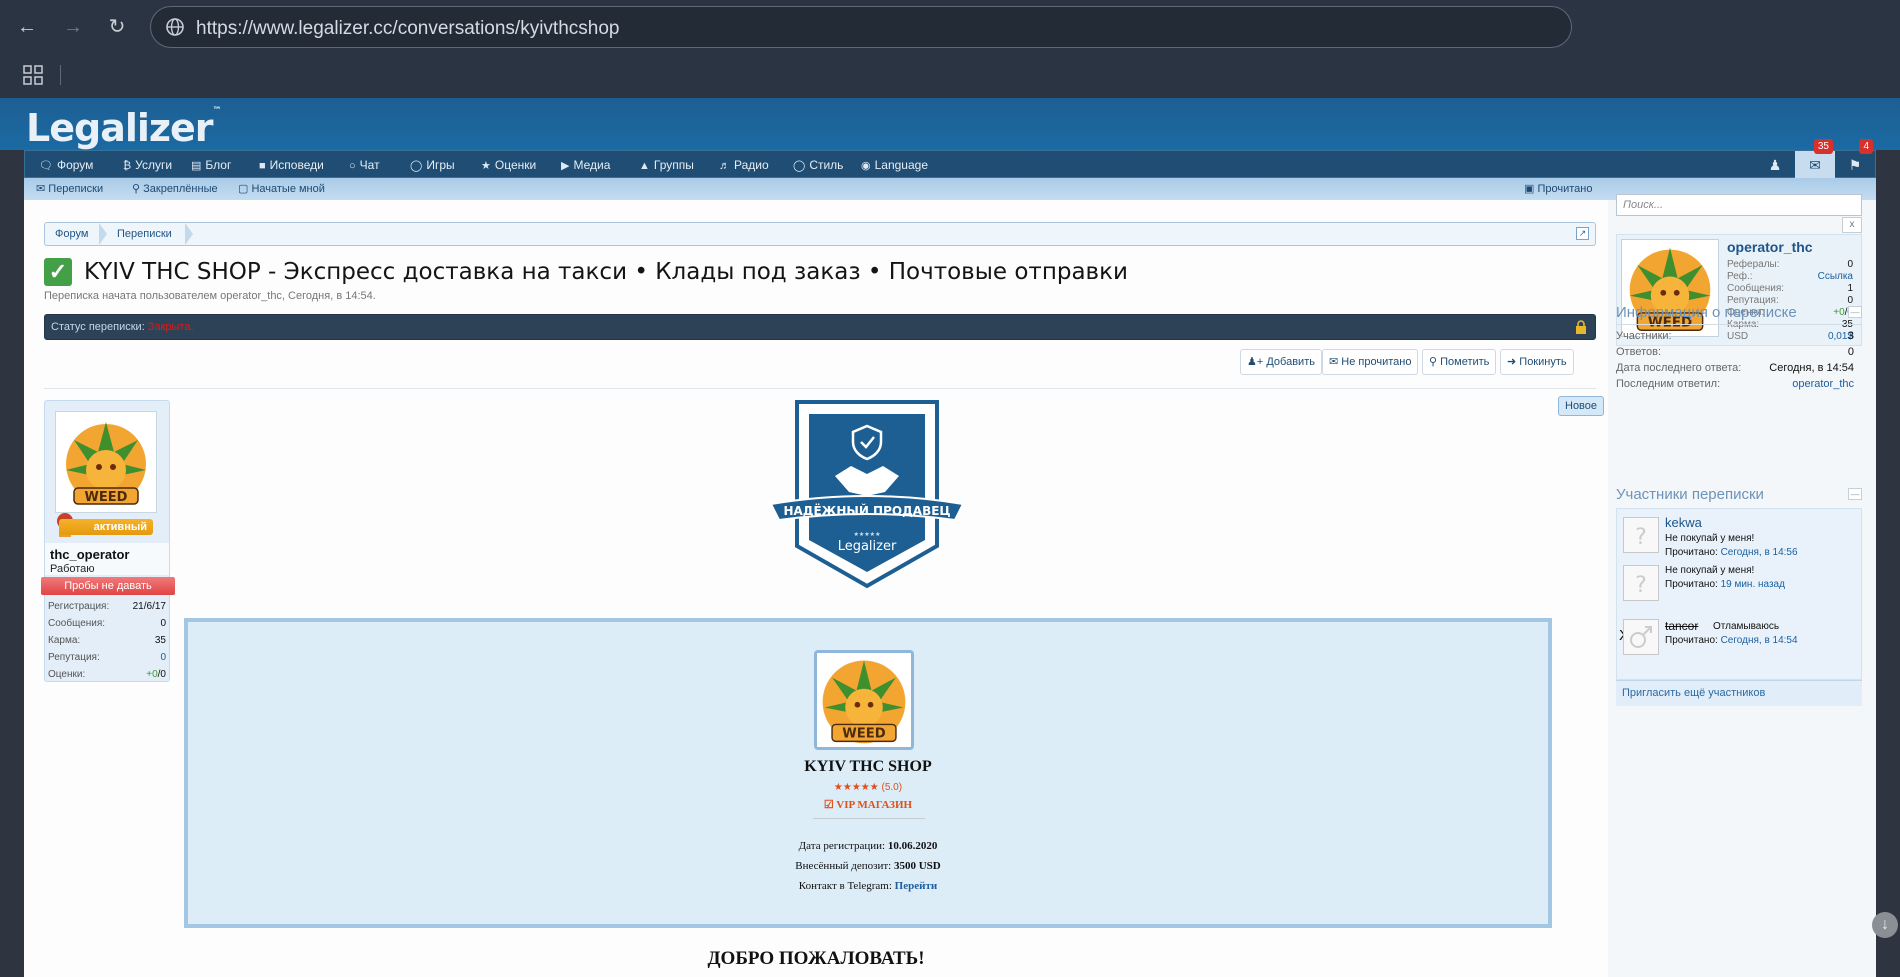  What do you see at coordinates (218, 165) in the screenshot?
I see `nav-label: Блог` at bounding box center [218, 165].